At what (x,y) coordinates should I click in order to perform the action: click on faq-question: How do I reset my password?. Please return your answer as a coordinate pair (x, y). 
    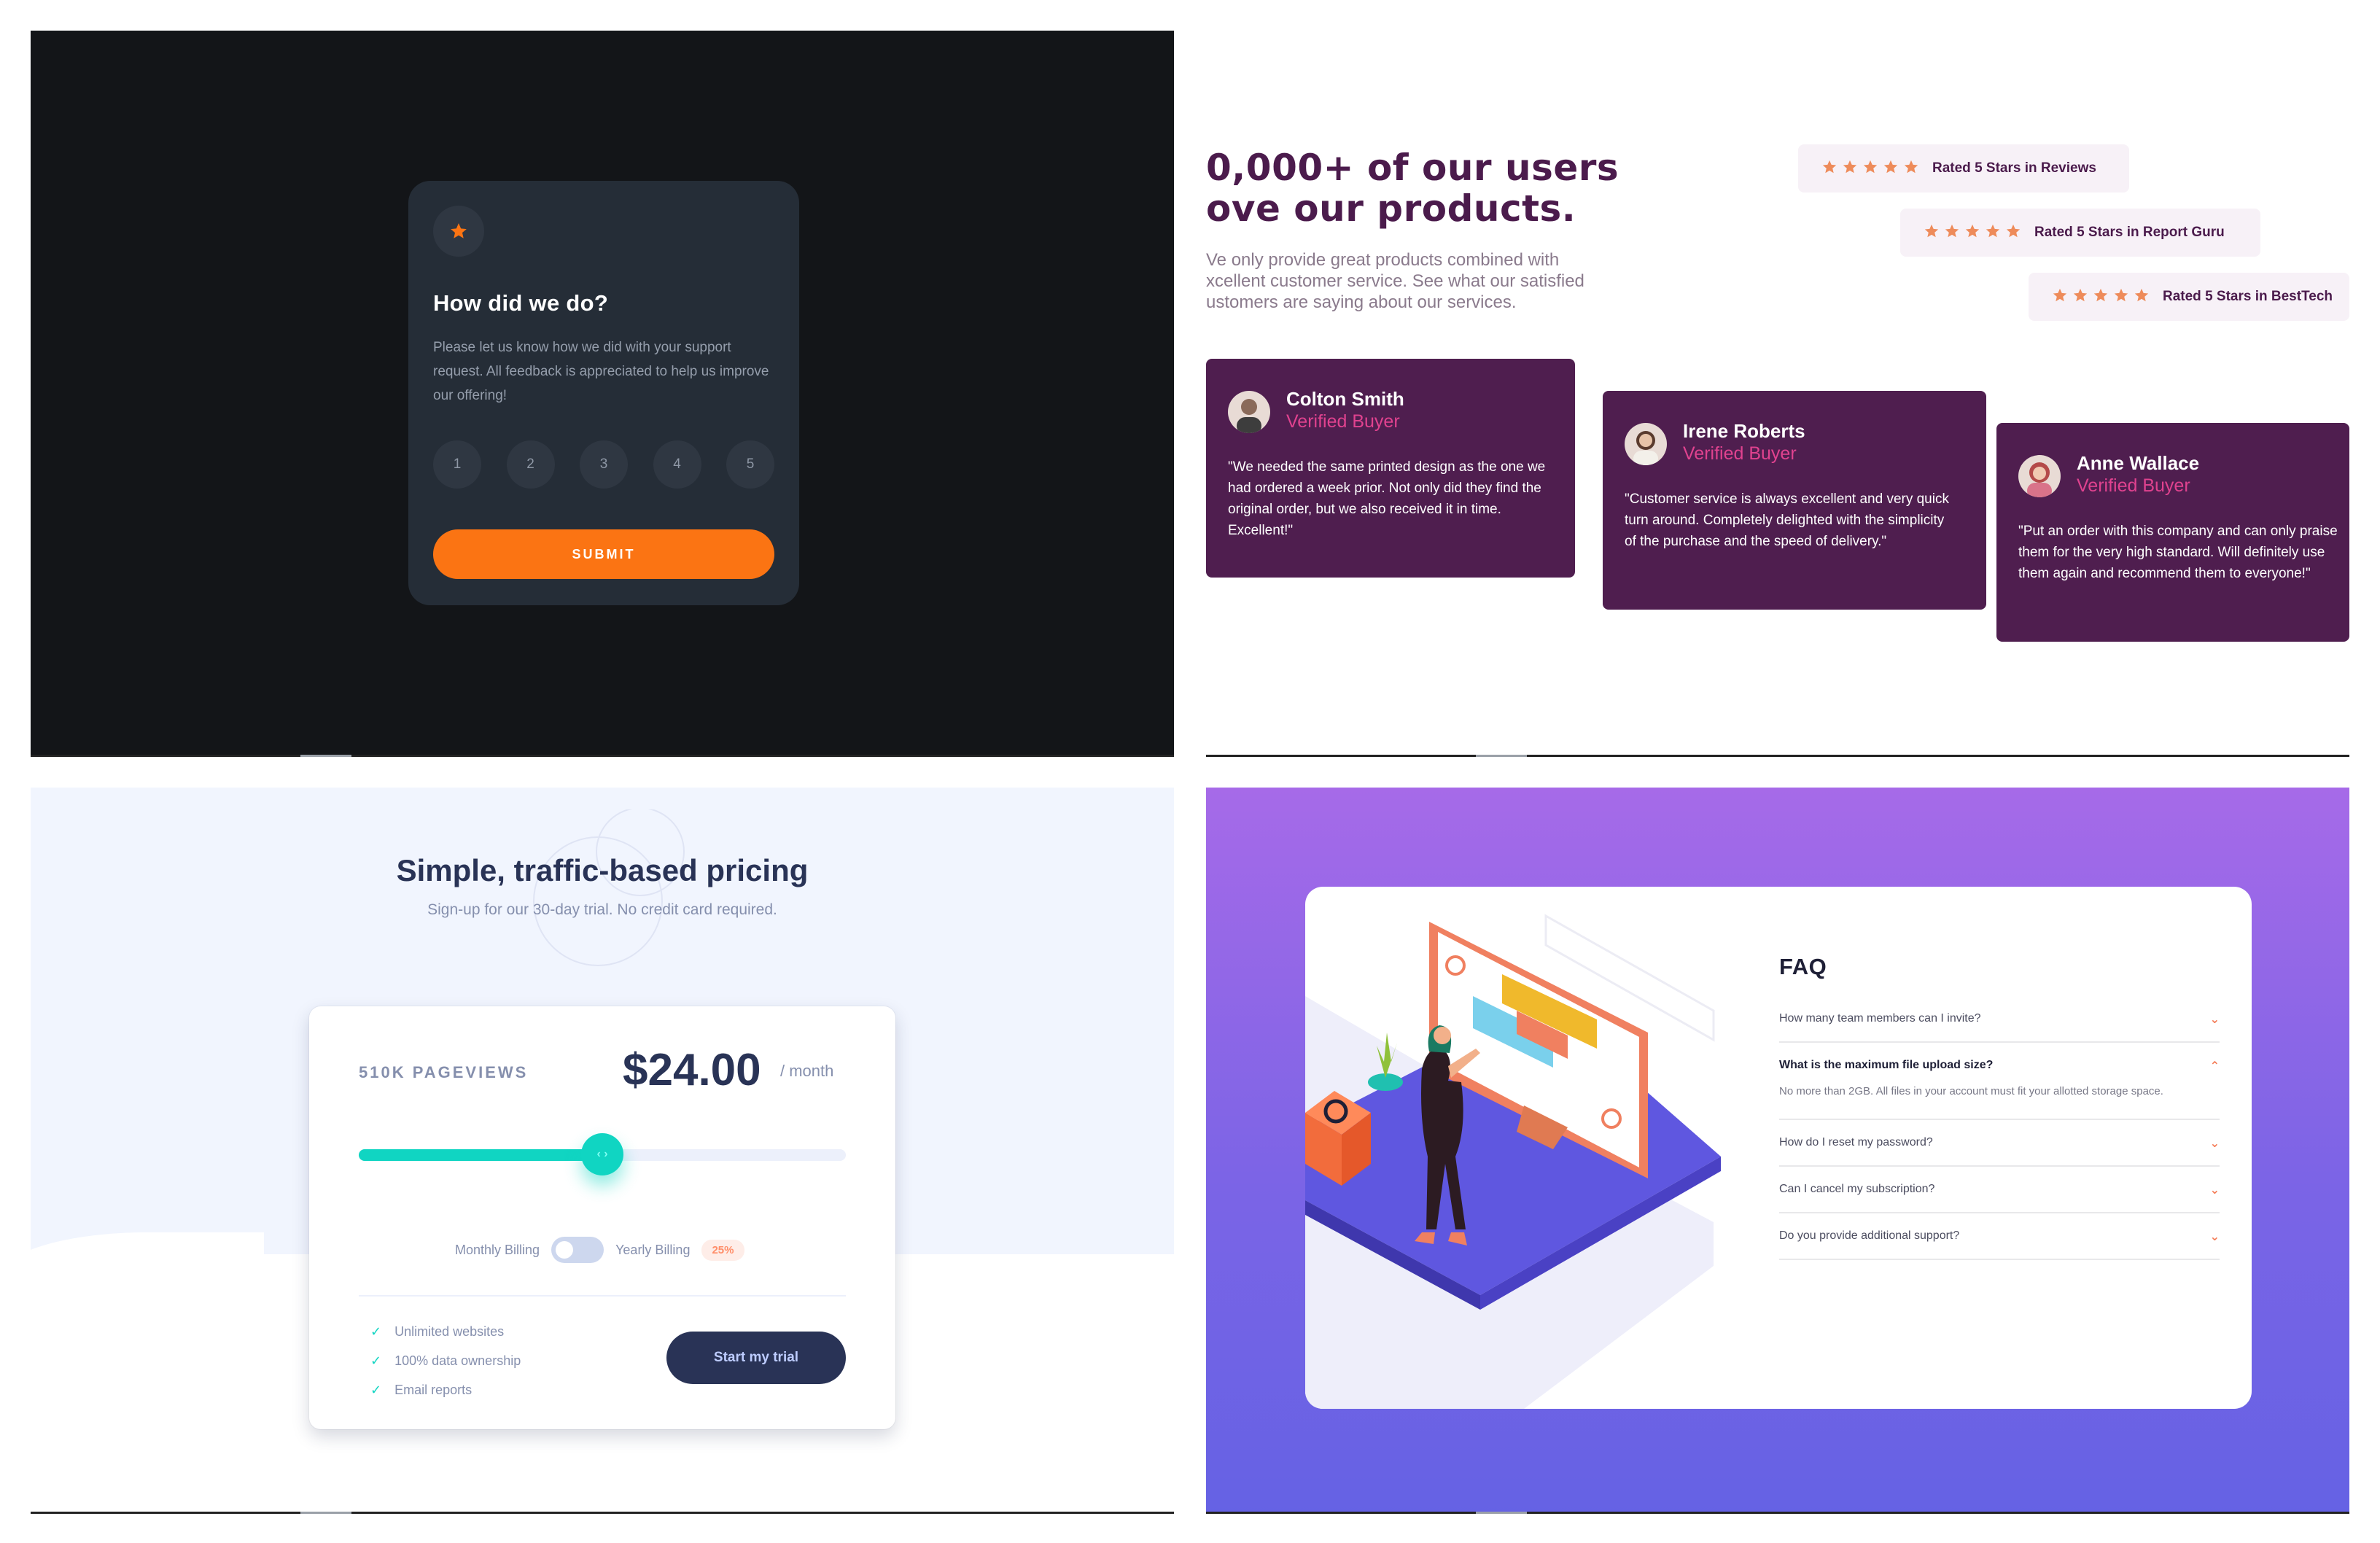
    Looking at the image, I should click on (1999, 1142).